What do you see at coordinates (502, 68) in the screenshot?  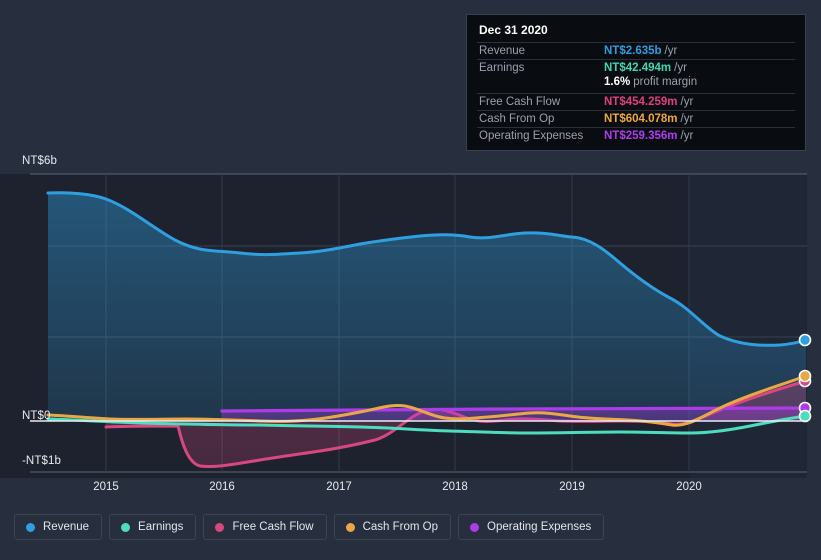 I see `tooltip-key-earnings: Earnings` at bounding box center [502, 68].